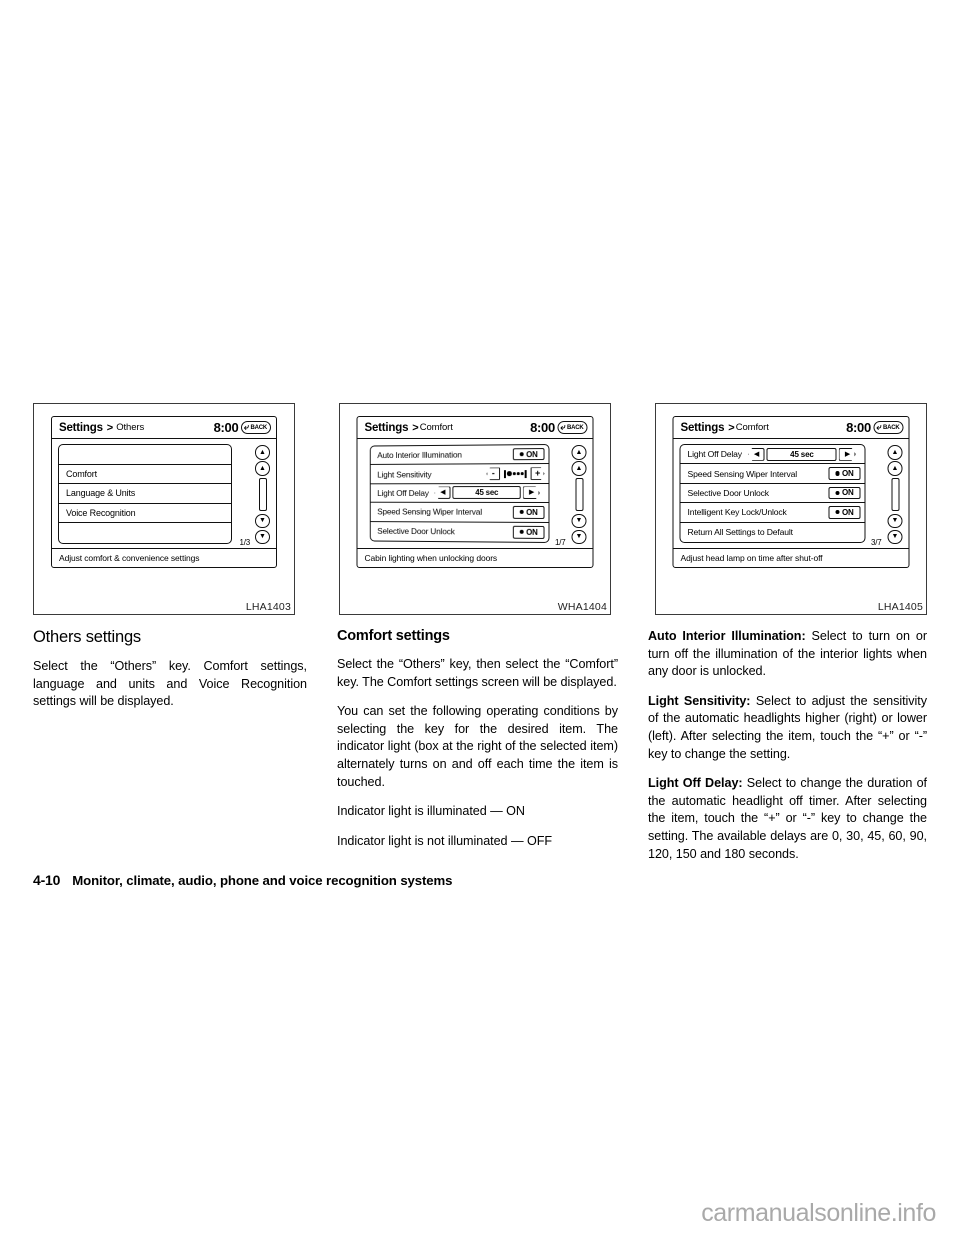 The width and height of the screenshot is (960, 1242). Describe the element at coordinates (164, 557) in the screenshot. I see `screen-status-bar-1: Adjust comfort & convenience settings` at that location.